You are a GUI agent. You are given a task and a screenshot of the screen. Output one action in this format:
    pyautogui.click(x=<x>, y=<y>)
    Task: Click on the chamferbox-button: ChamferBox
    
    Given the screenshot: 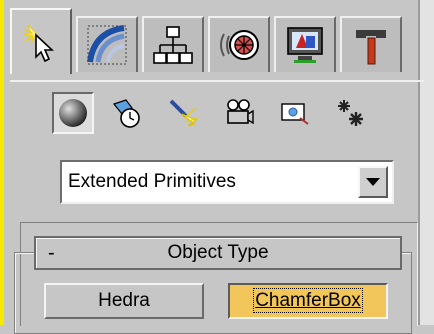 What is the action you would take?
    pyautogui.click(x=308, y=301)
    